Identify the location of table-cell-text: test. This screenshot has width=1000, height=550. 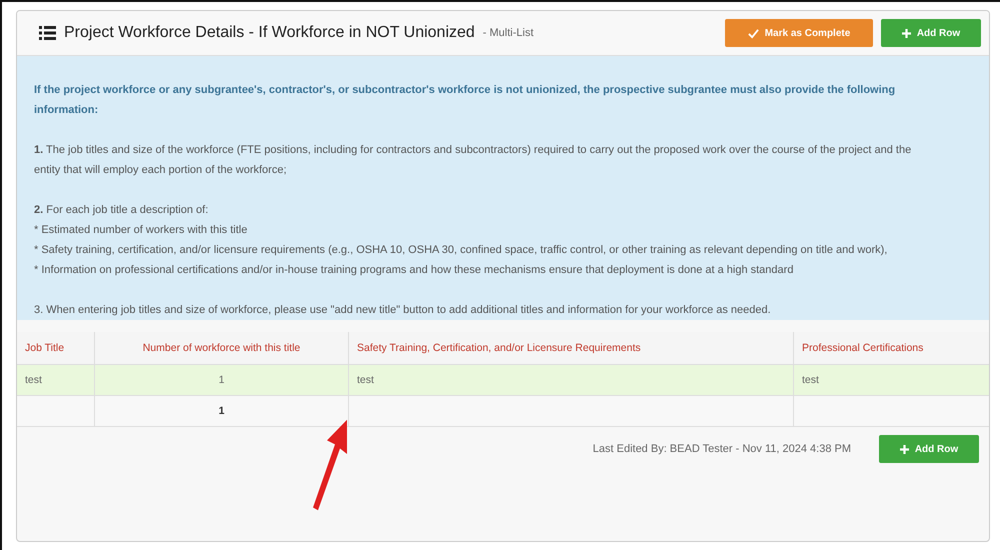
(810, 380).